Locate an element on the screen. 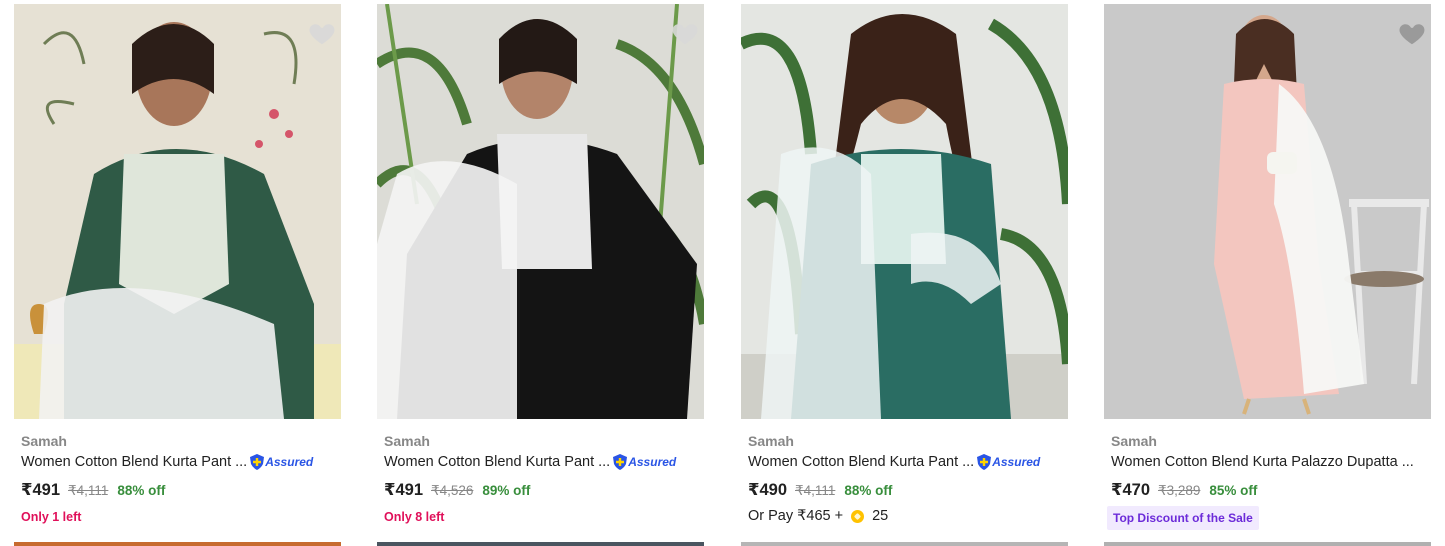  pay-prefix: Or Pay ₹465 + is located at coordinates (796, 516).